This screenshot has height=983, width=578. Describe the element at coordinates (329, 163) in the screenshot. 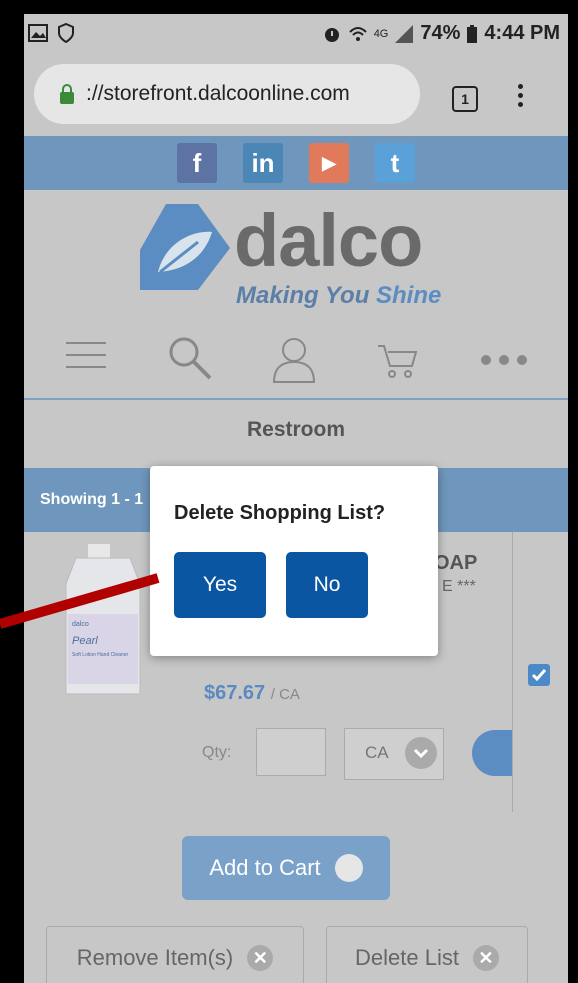

I see `youtube-icon: ▶` at that location.